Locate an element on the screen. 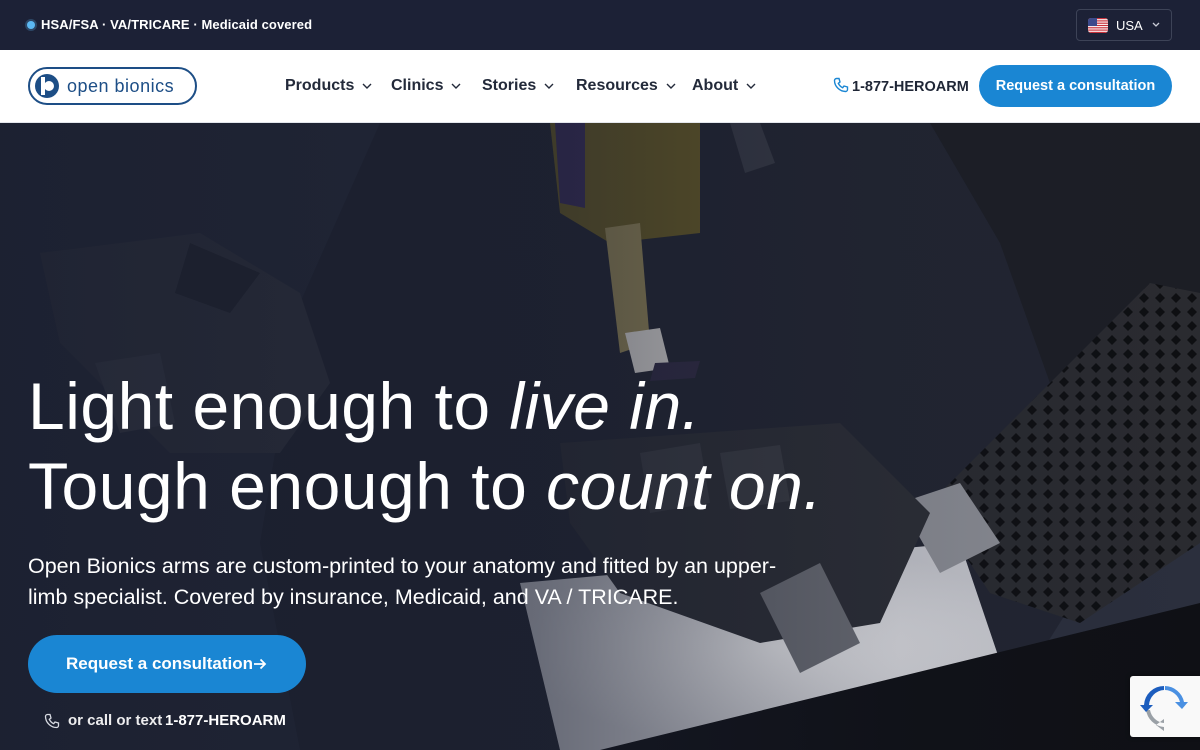  nav-stories: Stories is located at coordinates (518, 86).